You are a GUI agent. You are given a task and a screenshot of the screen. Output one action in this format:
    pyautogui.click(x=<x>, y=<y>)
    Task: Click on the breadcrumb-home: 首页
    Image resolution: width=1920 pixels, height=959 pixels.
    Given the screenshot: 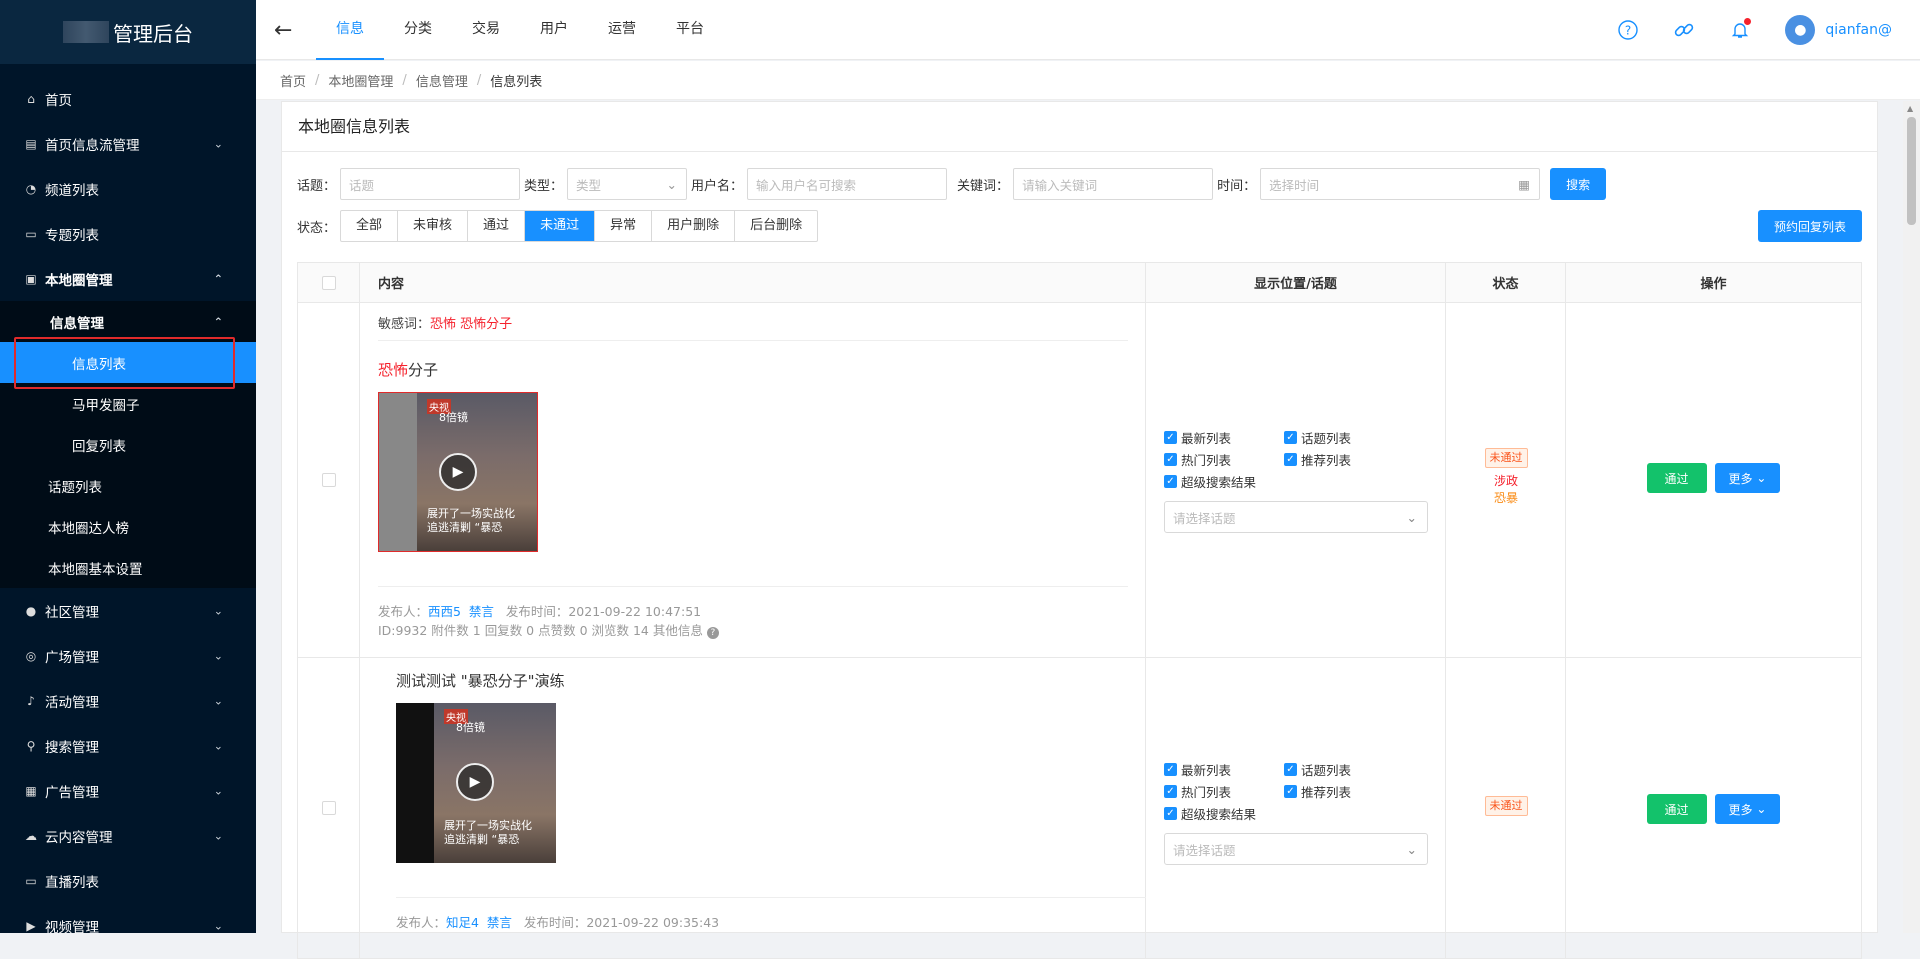 What is the action you would take?
    pyautogui.click(x=293, y=80)
    